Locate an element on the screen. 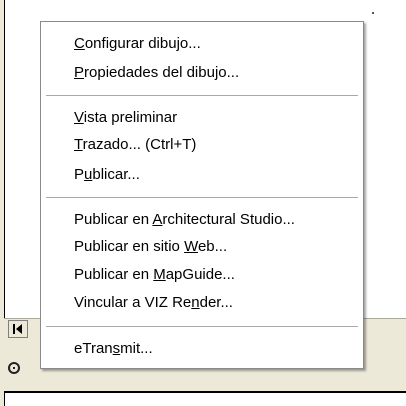  menu-item-accelerator: A is located at coordinates (157, 219).